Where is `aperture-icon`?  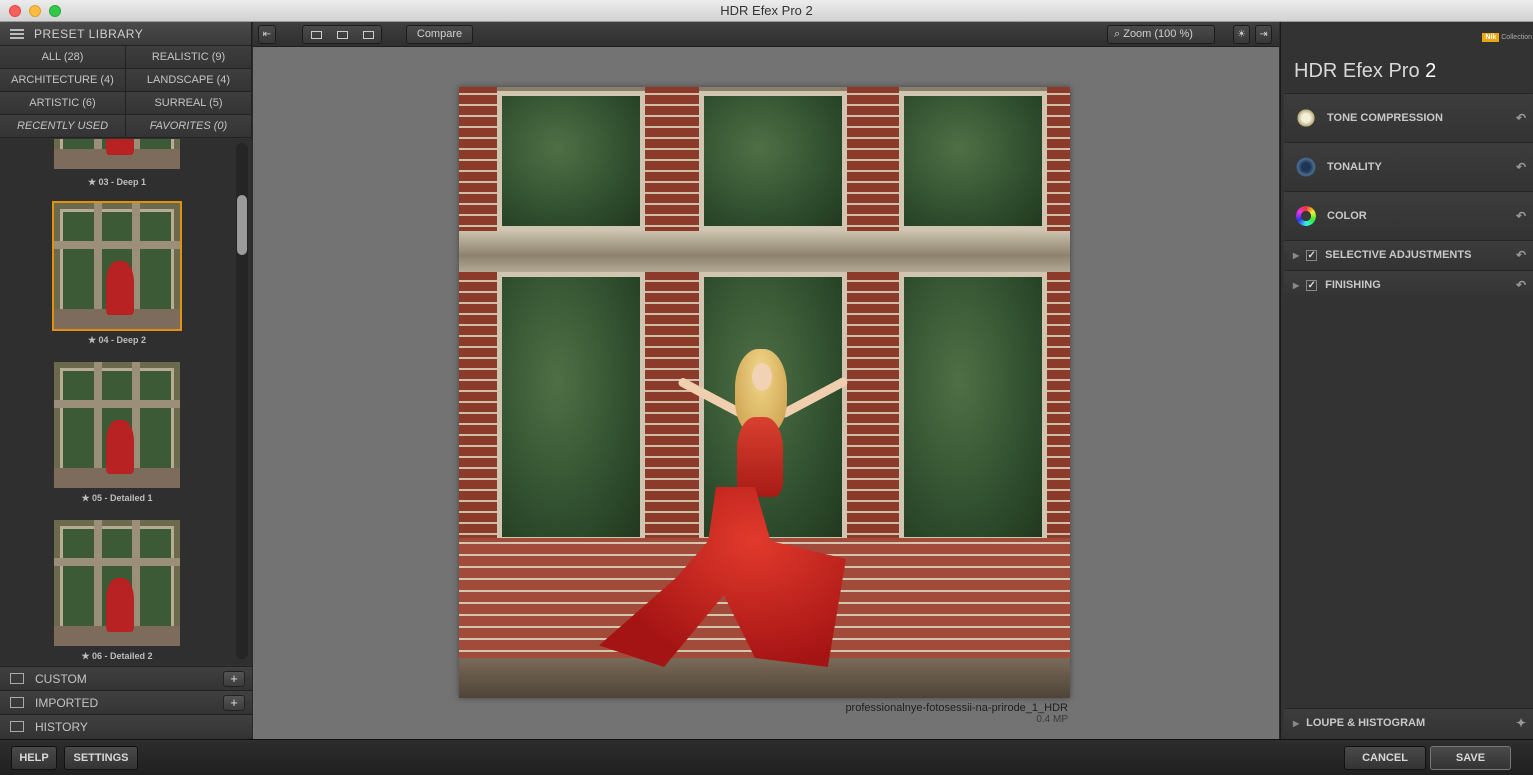
aperture-icon is located at coordinates (1306, 166).